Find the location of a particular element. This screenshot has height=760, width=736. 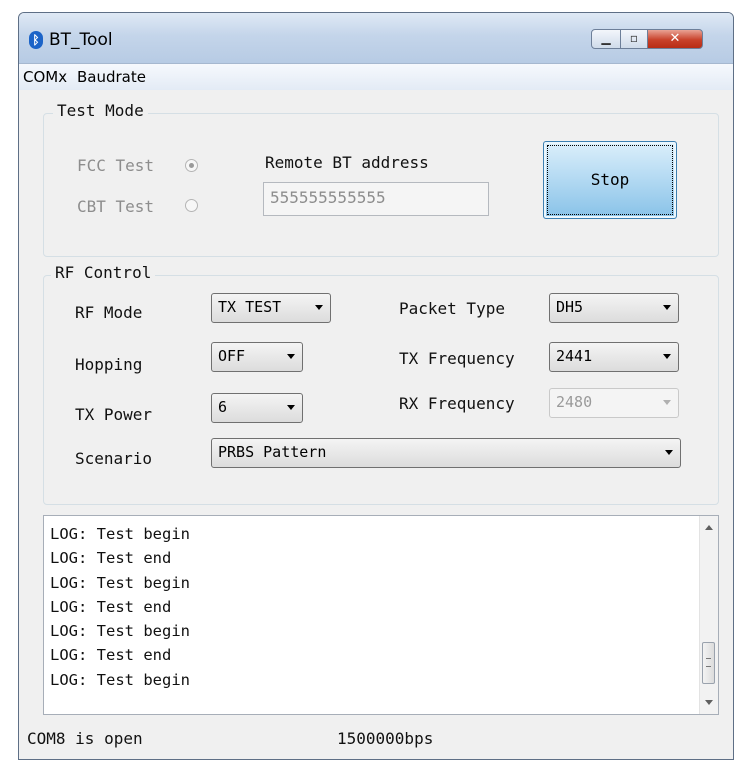

rx-frequency-value: 2480 is located at coordinates (574, 402).